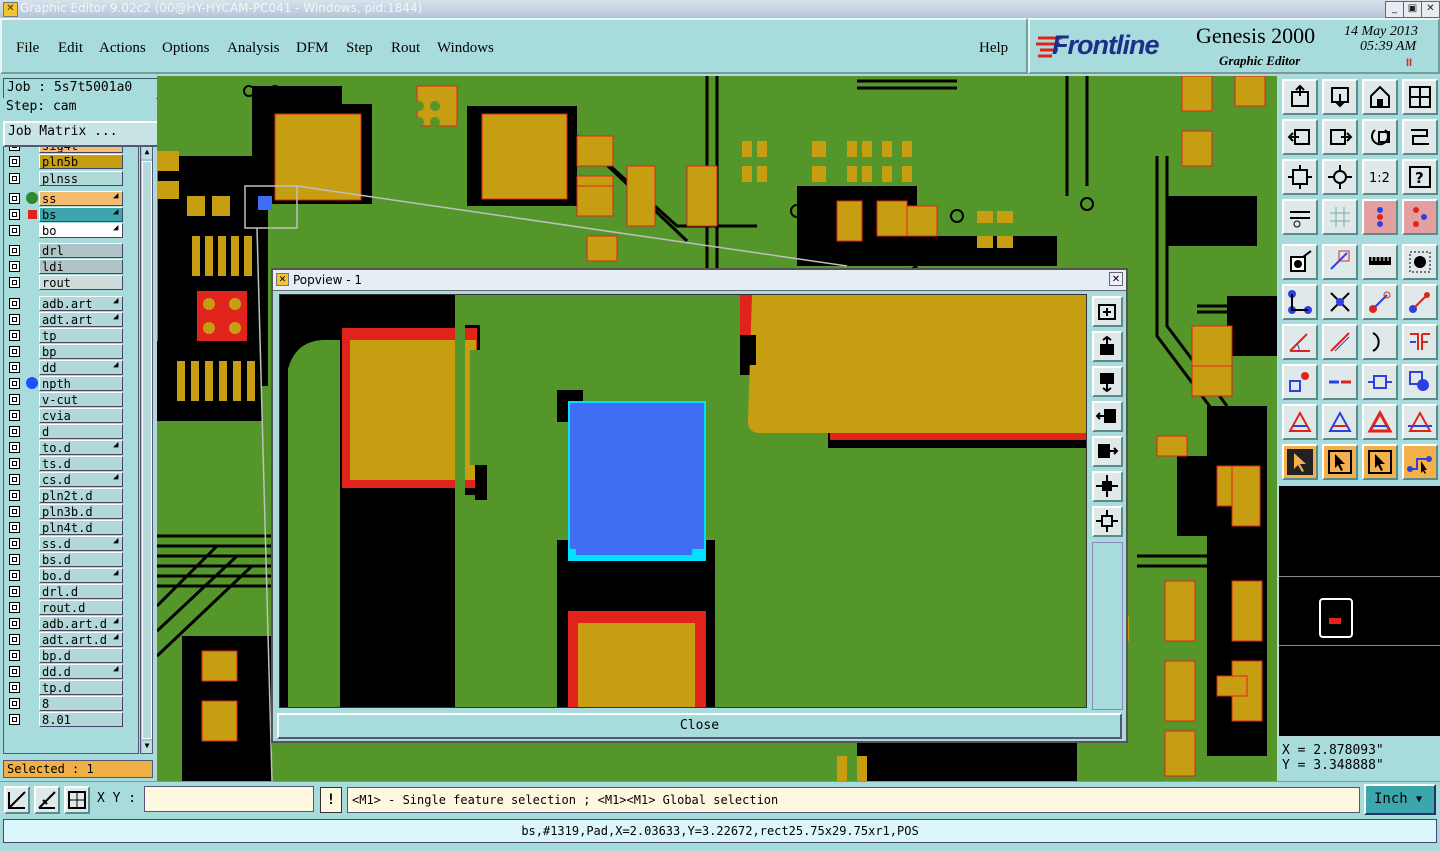  What do you see at coordinates (1300, 422) in the screenshot?
I see `polygon-icon` at bounding box center [1300, 422].